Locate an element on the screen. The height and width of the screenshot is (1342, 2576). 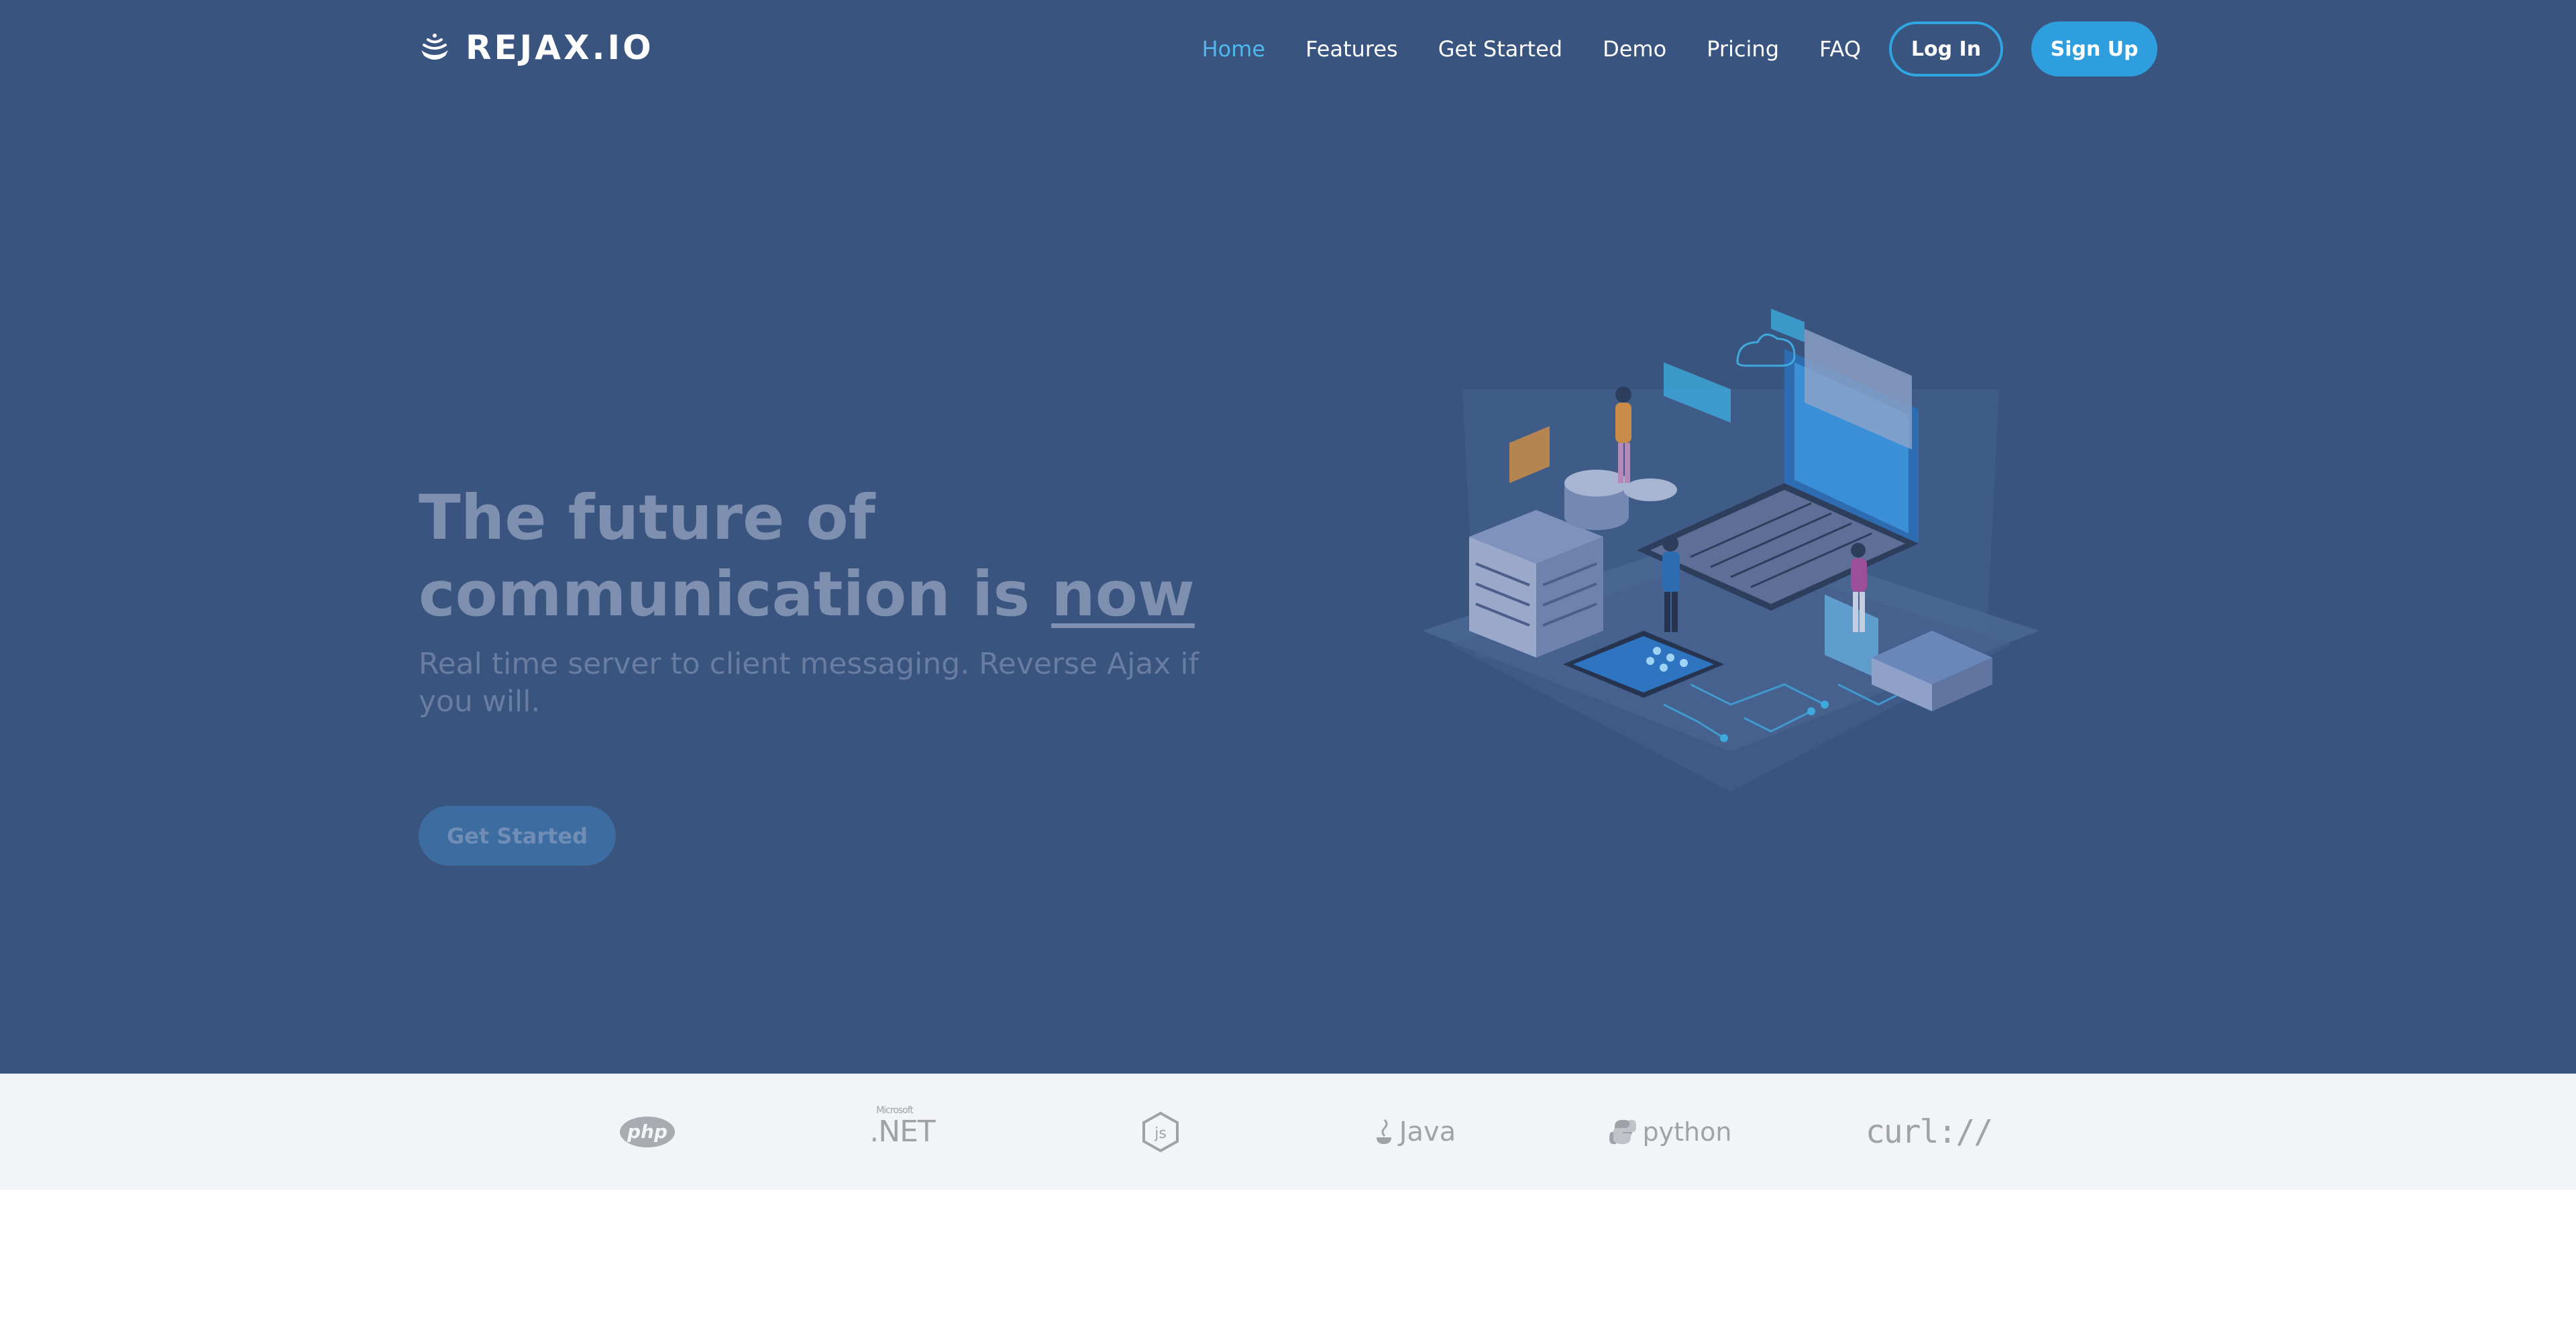
php-badge: php is located at coordinates (647, 1131).